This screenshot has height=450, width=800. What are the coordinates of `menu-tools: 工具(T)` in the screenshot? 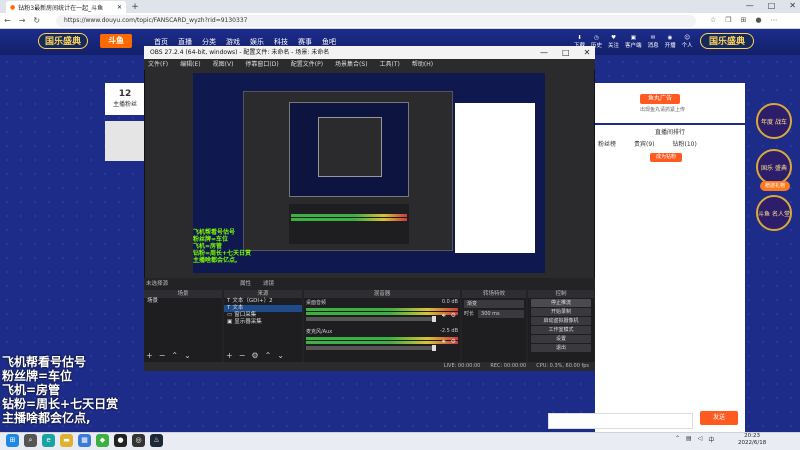 It's located at (390, 64).